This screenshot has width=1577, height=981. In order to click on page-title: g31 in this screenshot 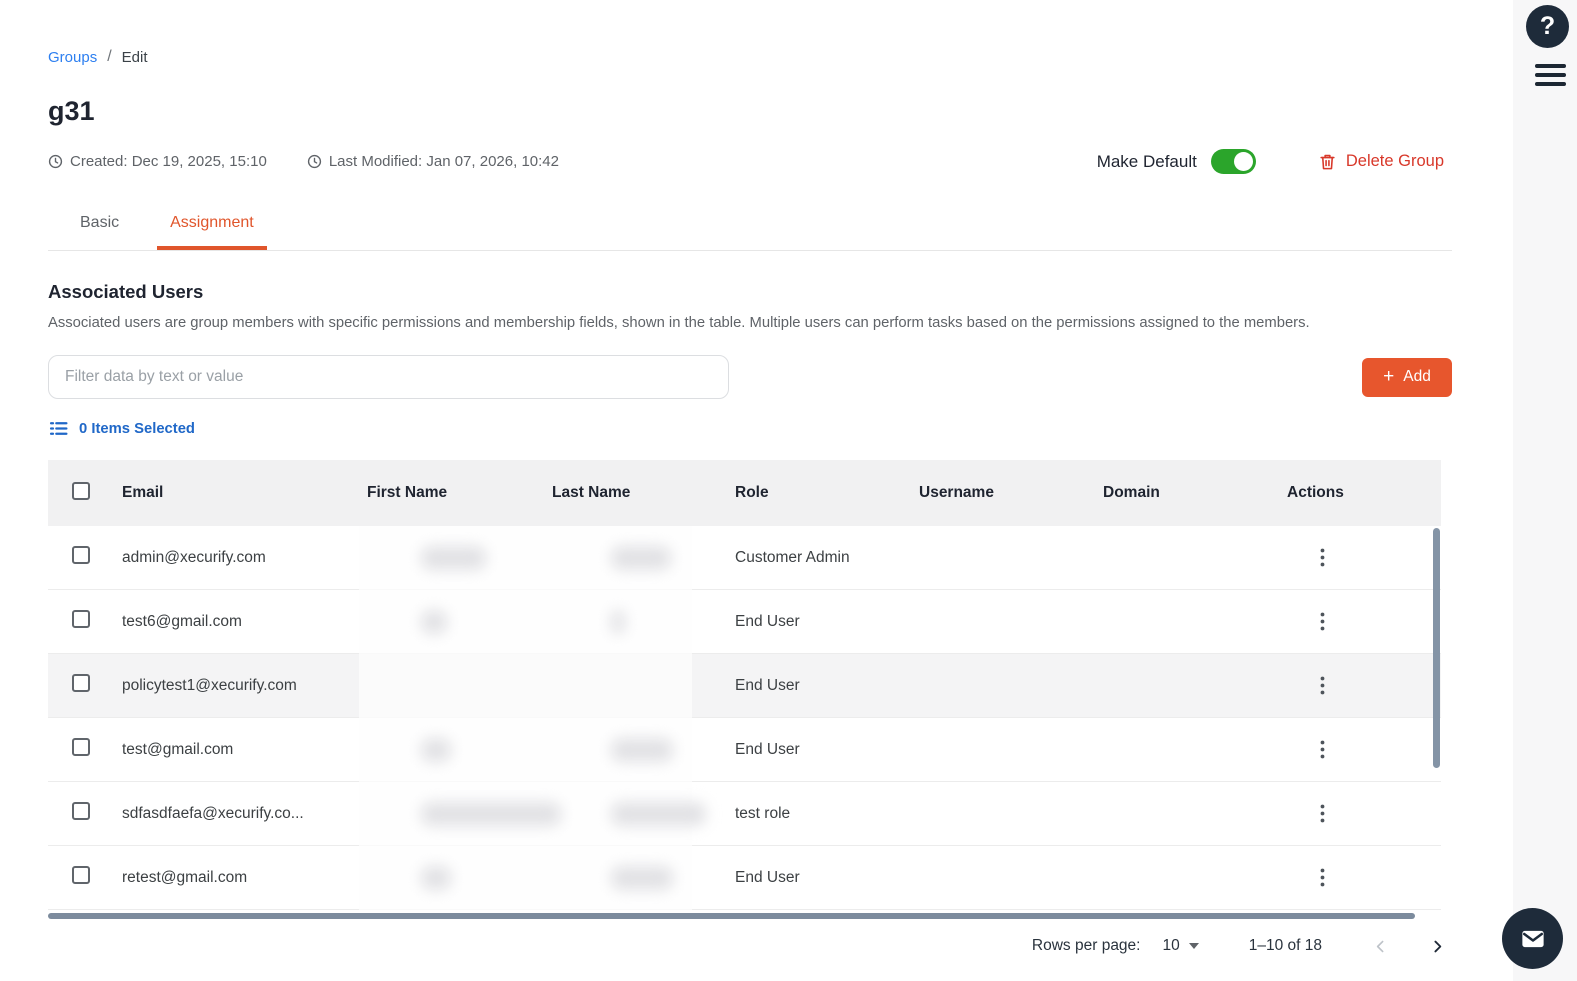, I will do `click(71, 111)`.